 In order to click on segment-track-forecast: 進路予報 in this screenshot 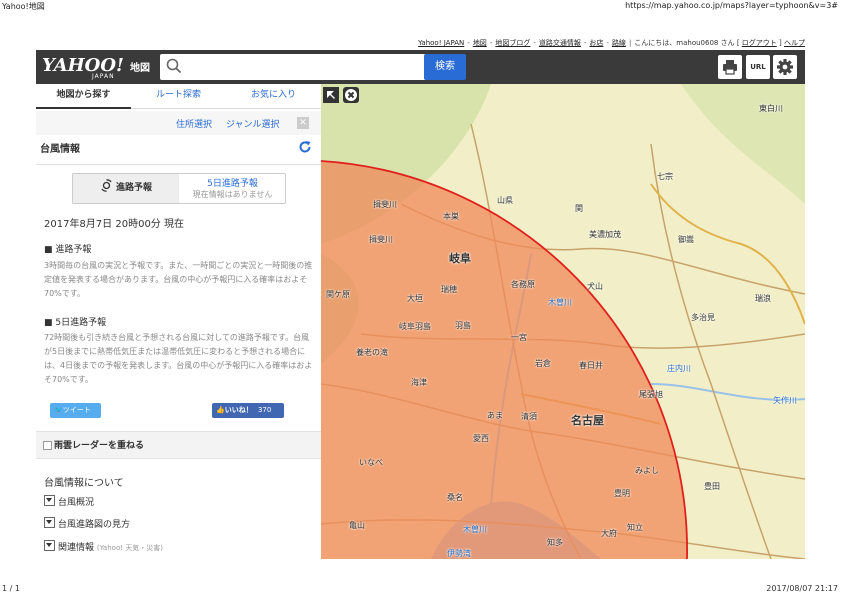, I will do `click(126, 188)`.